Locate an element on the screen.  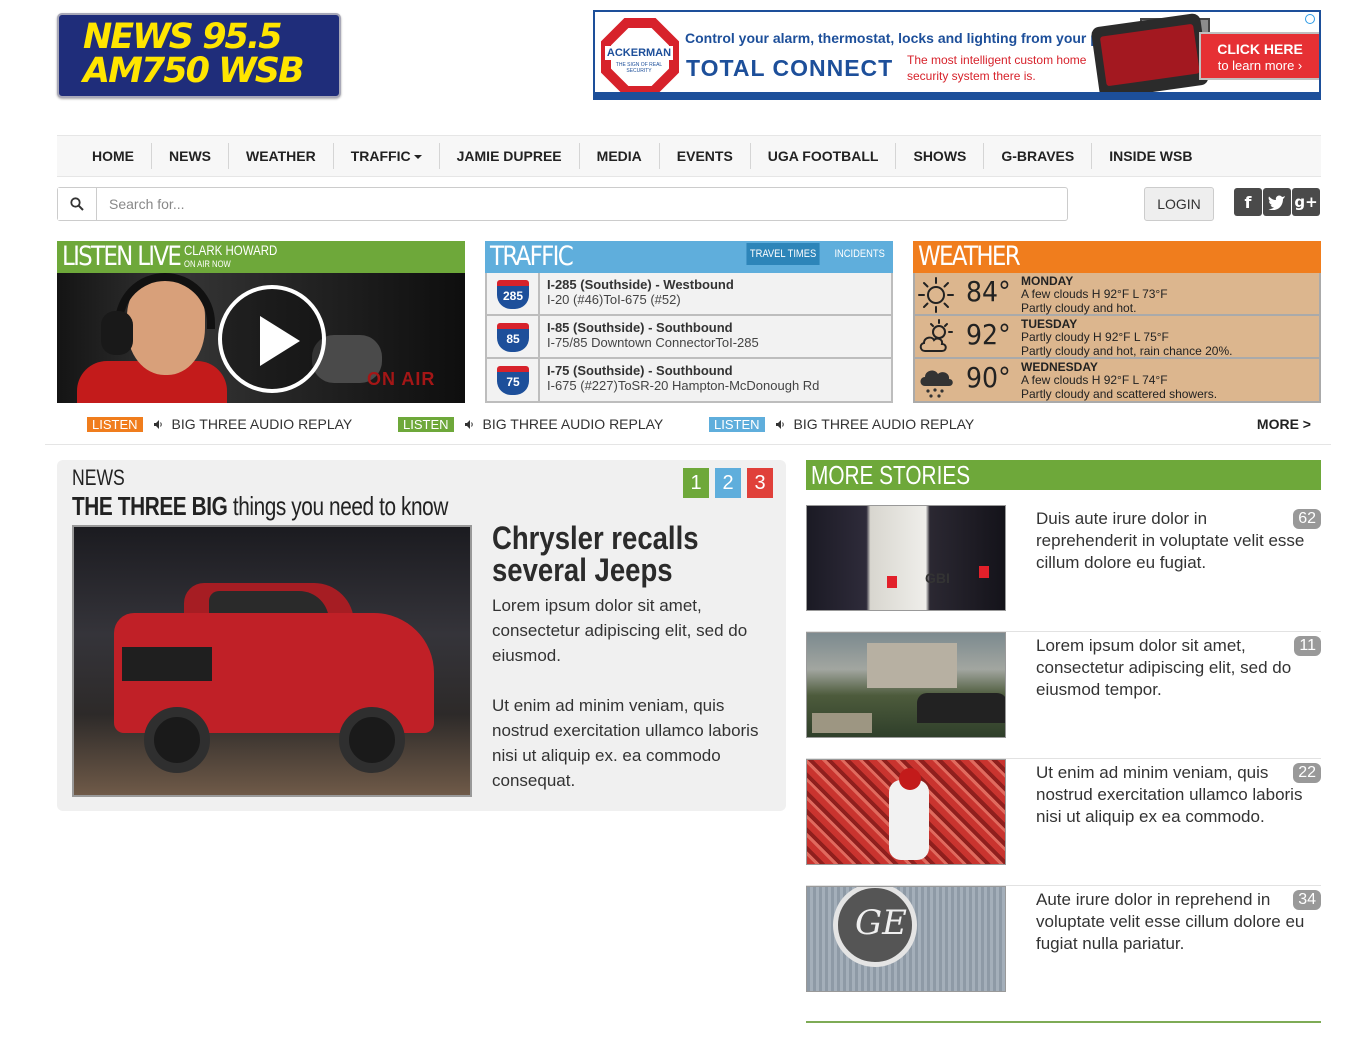
shield-number: 285 is located at coordinates (513, 297).